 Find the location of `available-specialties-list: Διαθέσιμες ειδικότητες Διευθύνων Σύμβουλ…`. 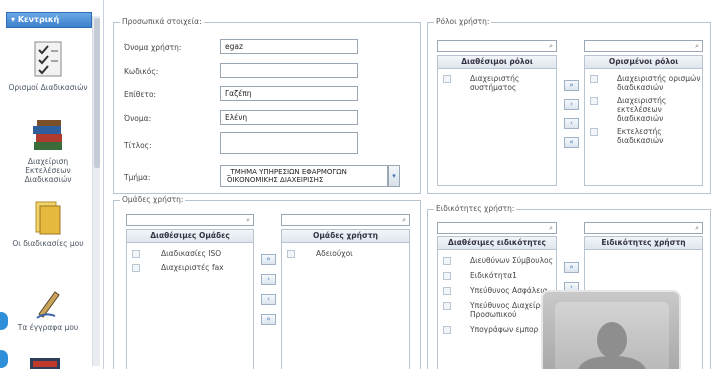

available-specialties-list: Διαθέσιμες ειδικότητες Διευθύνων Σύμβουλ… is located at coordinates (497, 302).